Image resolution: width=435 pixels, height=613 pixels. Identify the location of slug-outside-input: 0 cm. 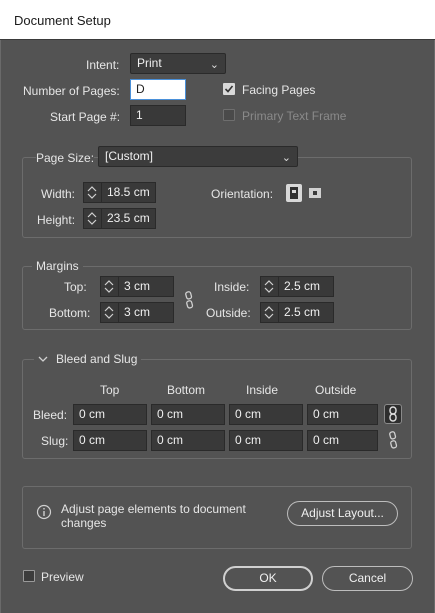
(342, 440).